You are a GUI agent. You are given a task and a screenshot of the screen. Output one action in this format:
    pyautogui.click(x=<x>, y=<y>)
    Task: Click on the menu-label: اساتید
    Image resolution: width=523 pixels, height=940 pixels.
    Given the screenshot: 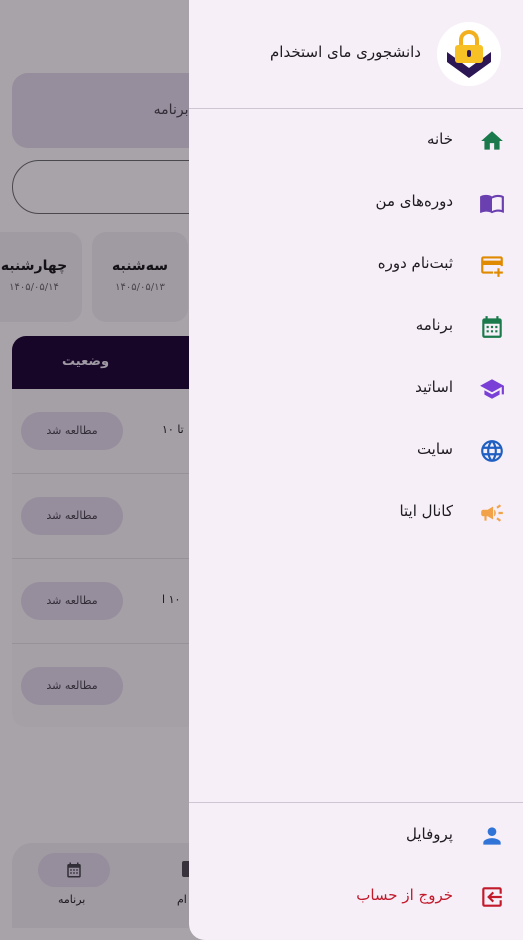 What is the action you would take?
    pyautogui.click(x=434, y=387)
    